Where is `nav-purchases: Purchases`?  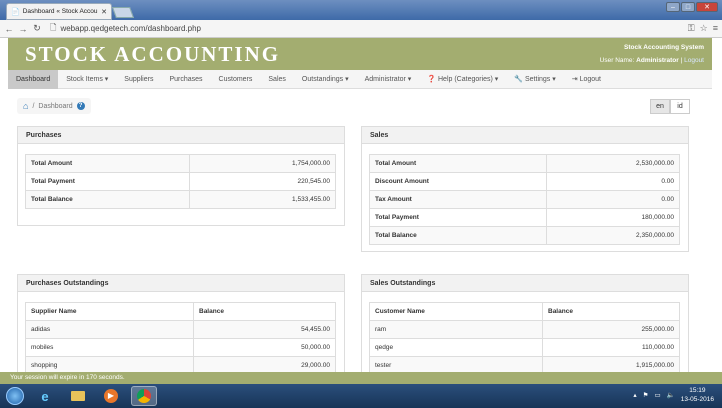 nav-purchases: Purchases is located at coordinates (185, 79).